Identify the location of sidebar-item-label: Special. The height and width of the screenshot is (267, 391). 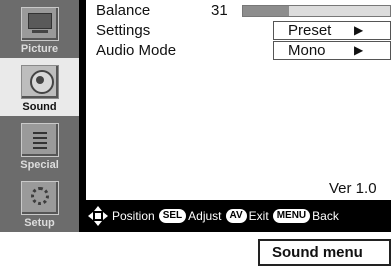
(39, 165).